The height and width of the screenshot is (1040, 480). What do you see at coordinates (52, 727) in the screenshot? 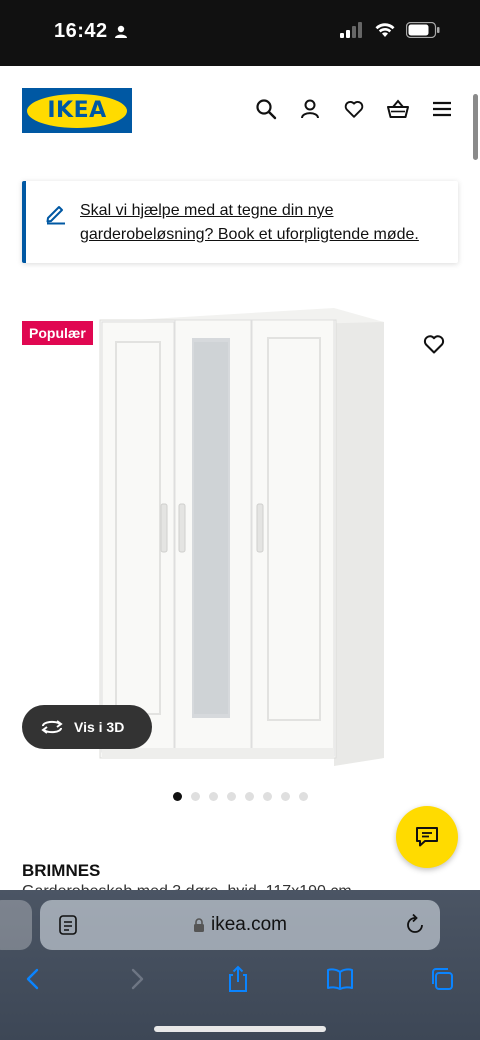
I see `rotate-3d-icon` at bounding box center [52, 727].